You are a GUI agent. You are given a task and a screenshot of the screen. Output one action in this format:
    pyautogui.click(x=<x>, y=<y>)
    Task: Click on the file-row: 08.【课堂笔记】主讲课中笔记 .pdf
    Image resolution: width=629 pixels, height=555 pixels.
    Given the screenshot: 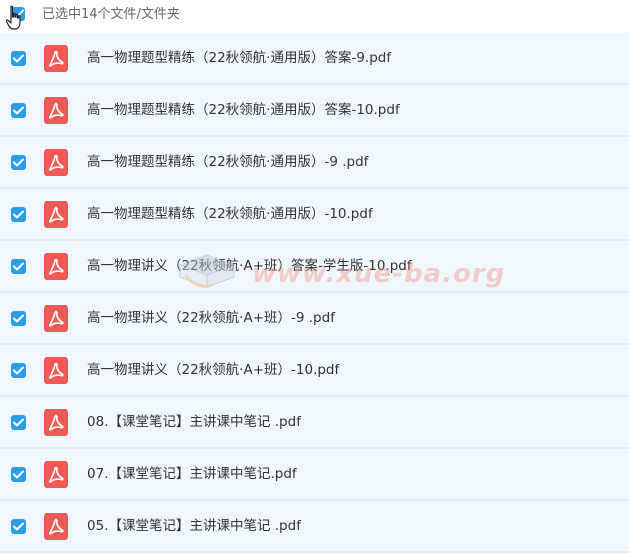 What is the action you would take?
    pyautogui.click(x=314, y=423)
    